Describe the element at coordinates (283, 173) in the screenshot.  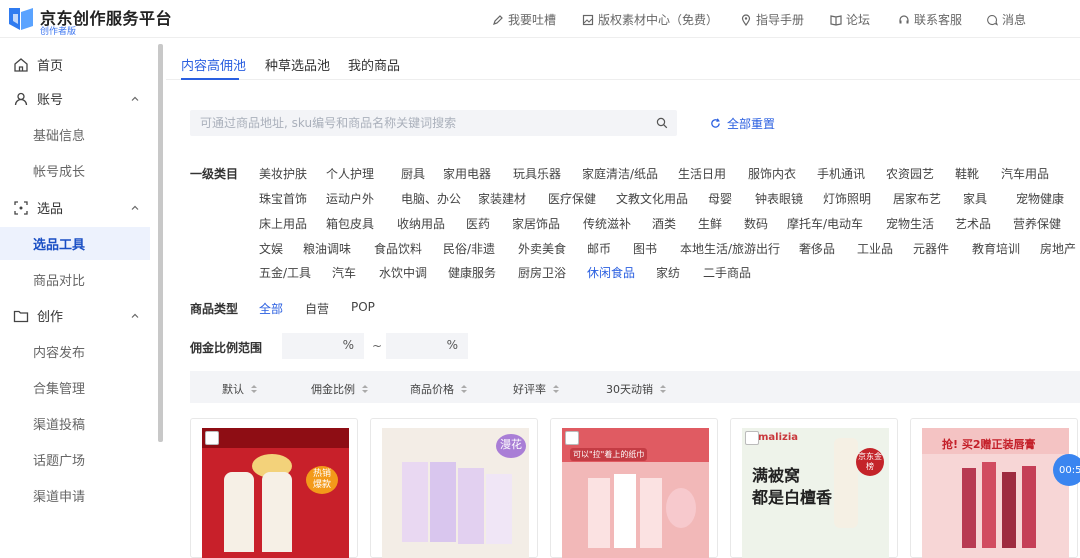
I see `category-item: 美妆护肤` at that location.